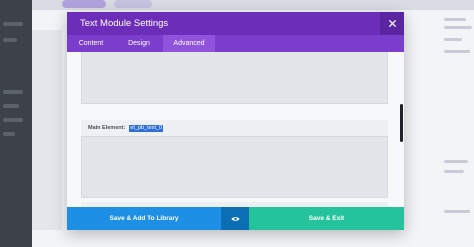  Describe the element at coordinates (253, 5) in the screenshot. I see `background-topbar` at that location.